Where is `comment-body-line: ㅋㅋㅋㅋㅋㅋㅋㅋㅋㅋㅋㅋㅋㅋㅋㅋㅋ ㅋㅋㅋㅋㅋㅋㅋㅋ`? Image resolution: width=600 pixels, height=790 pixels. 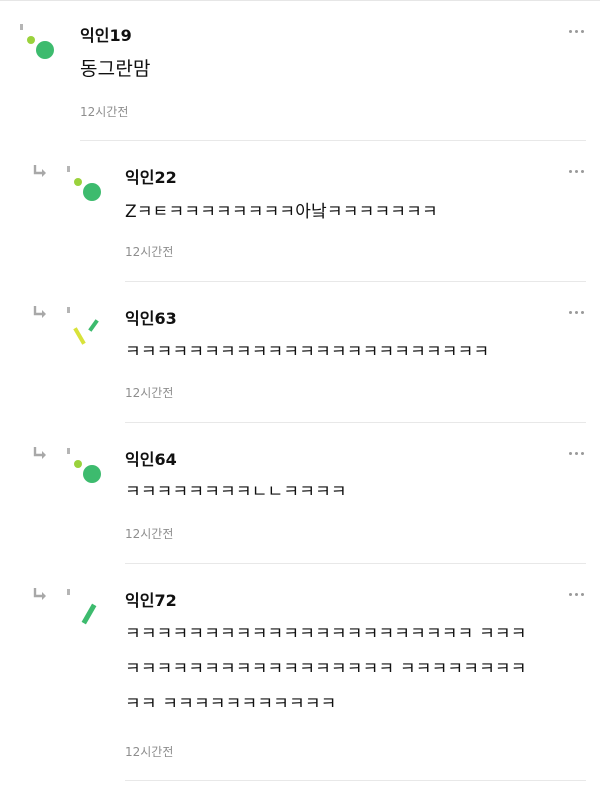
comment-body-line: ㅋㅋㅋㅋㅋㅋㅋㅋㅋㅋㅋㅋㅋㅋㅋㅋㅋ ㅋㅋㅋㅋㅋㅋㅋㅋ is located at coordinates (326, 669).